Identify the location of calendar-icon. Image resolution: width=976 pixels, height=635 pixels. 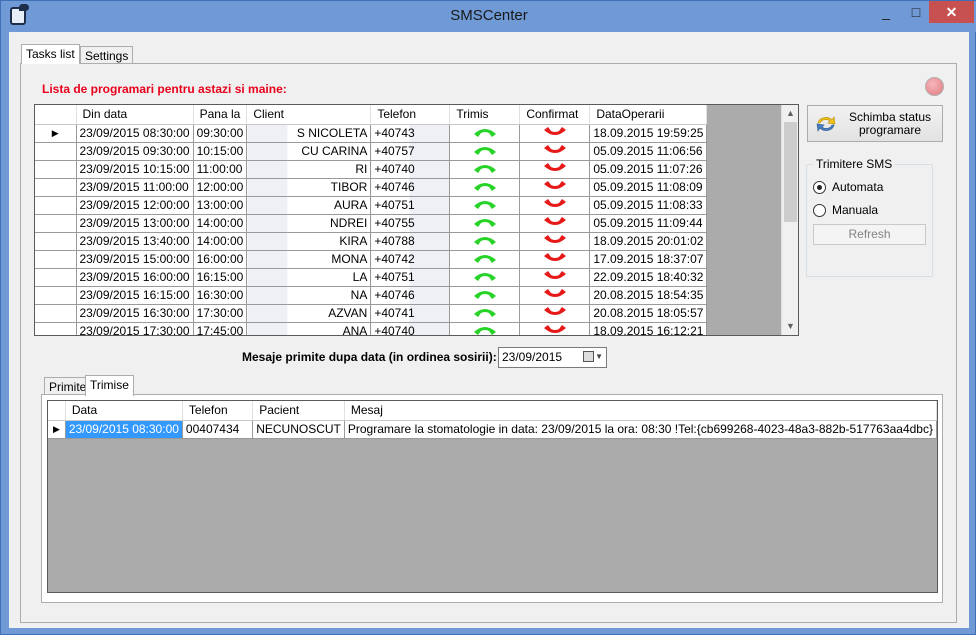
(588, 356).